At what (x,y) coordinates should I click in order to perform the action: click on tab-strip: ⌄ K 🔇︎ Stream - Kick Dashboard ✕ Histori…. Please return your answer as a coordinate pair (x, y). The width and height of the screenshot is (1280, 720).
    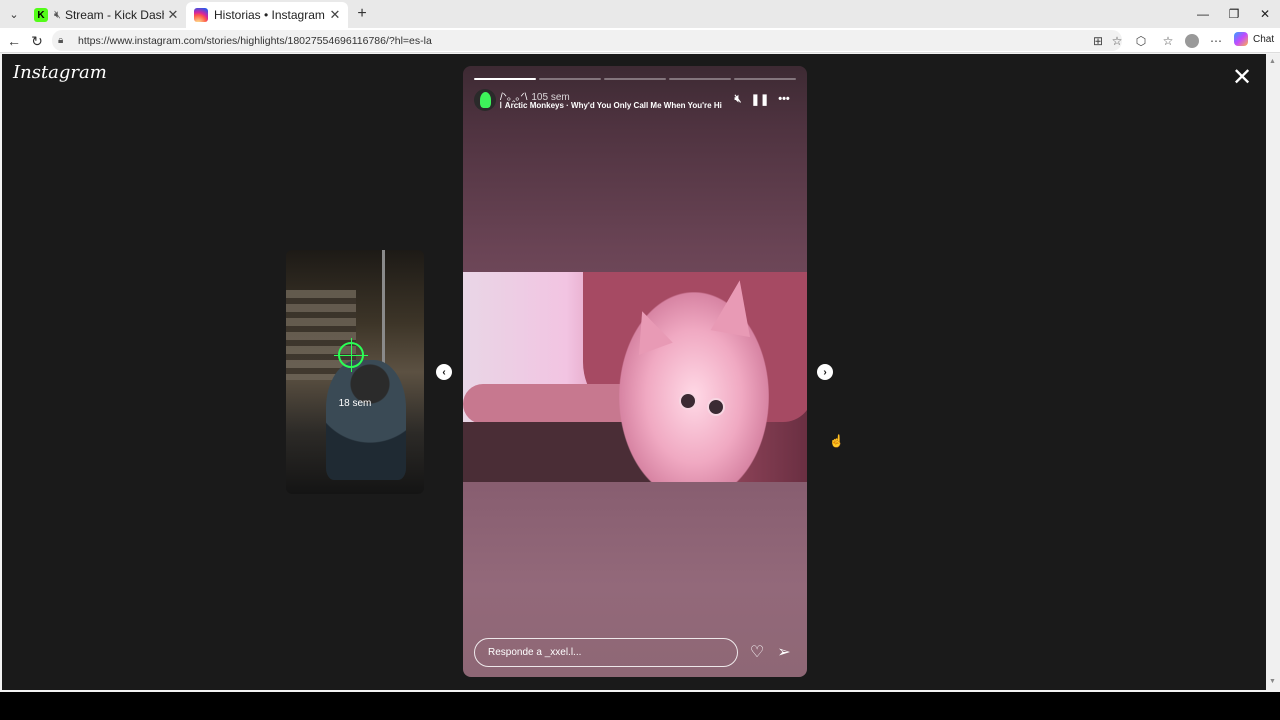
    Looking at the image, I should click on (640, 14).